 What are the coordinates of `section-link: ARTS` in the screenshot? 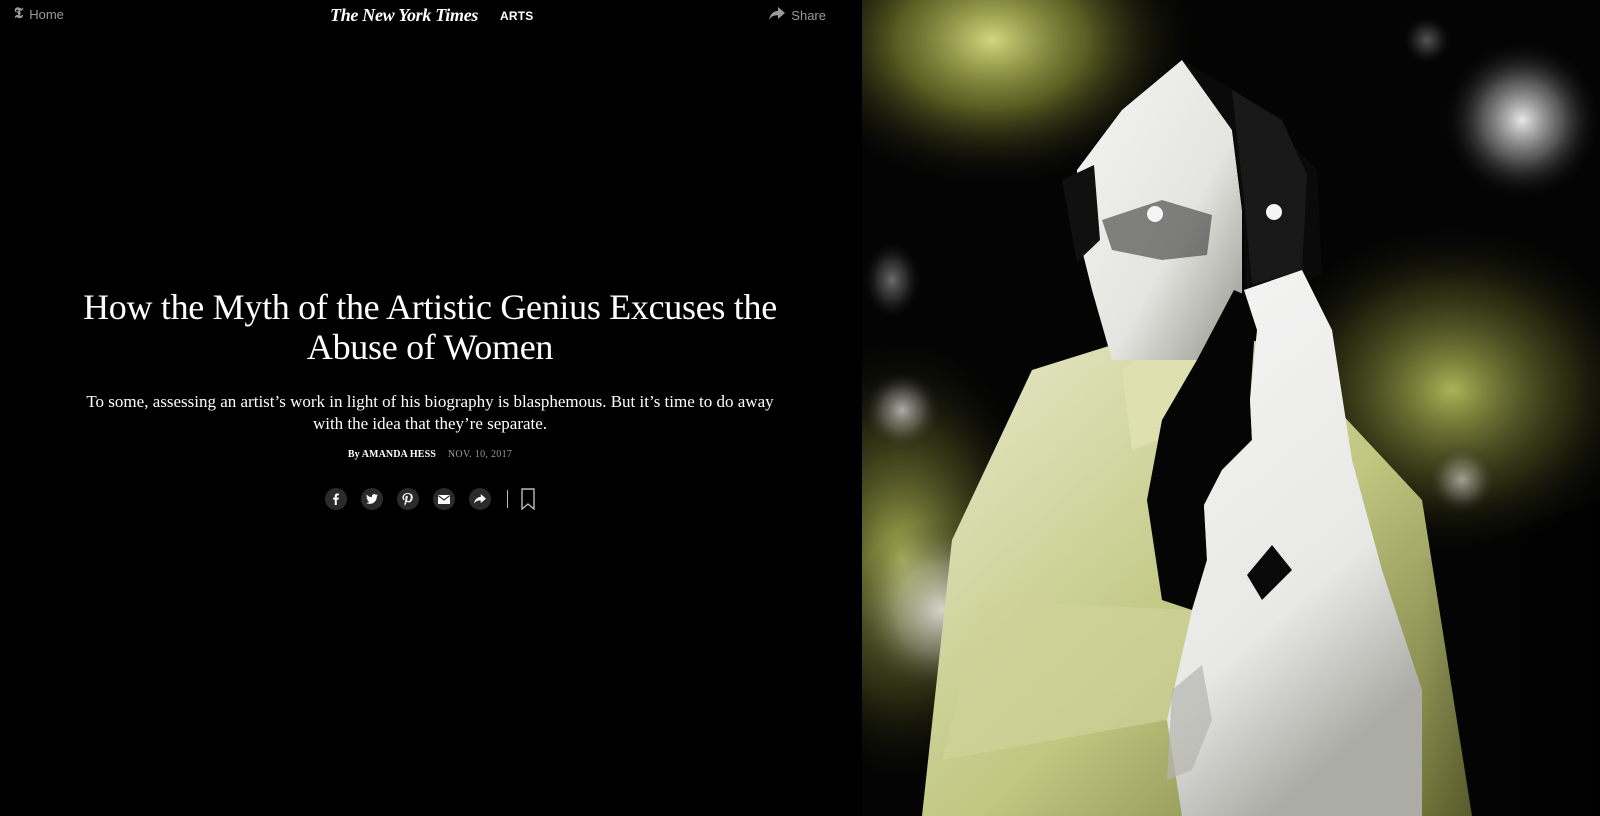 It's located at (516, 16).